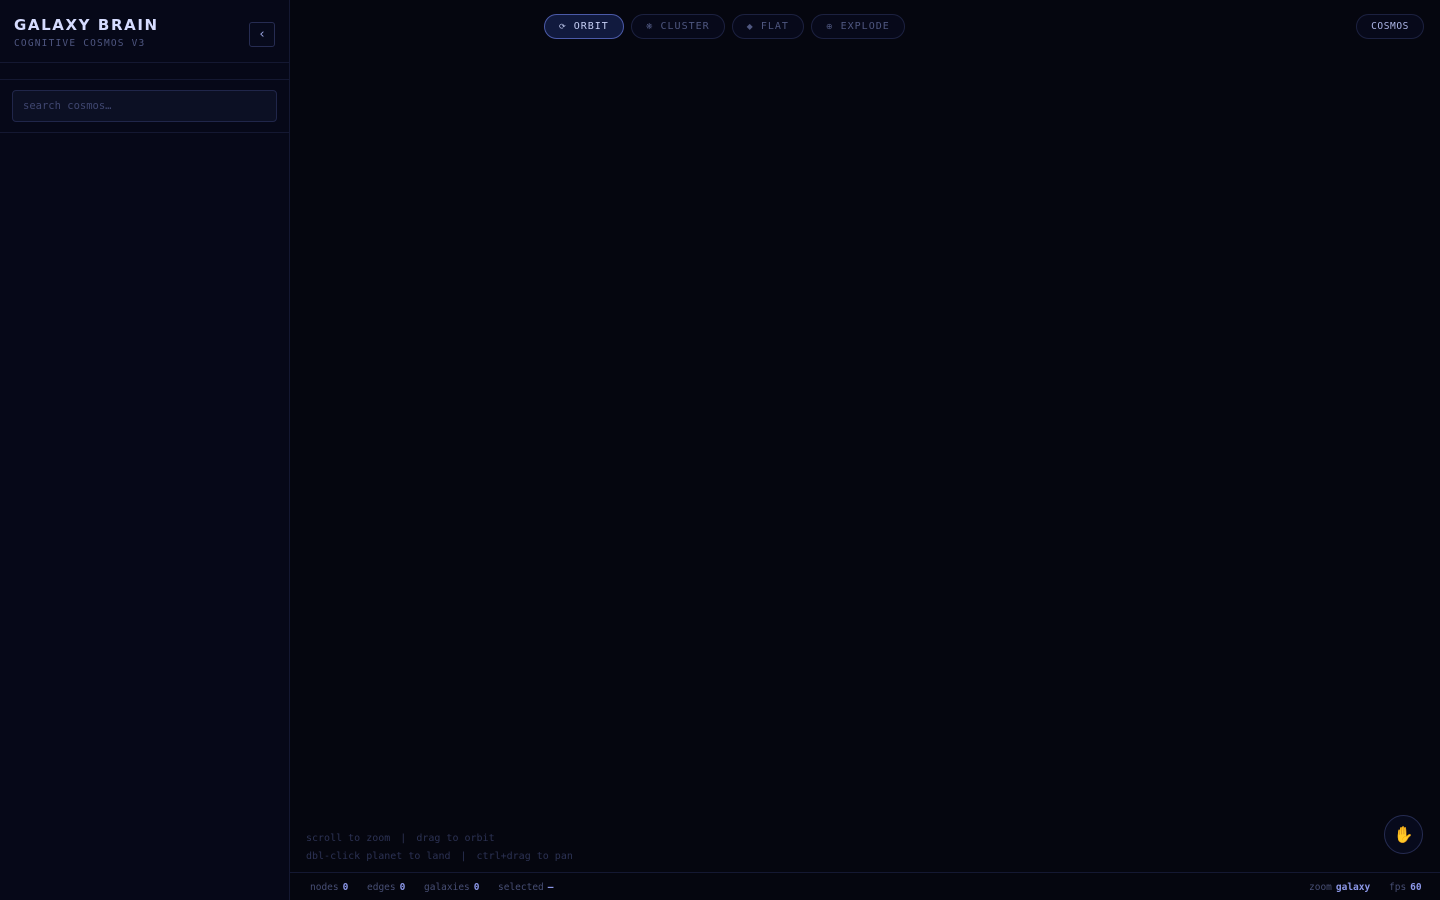 The image size is (1440, 900). Describe the element at coordinates (1353, 887) in the screenshot. I see `stat-value: galaxy` at that location.